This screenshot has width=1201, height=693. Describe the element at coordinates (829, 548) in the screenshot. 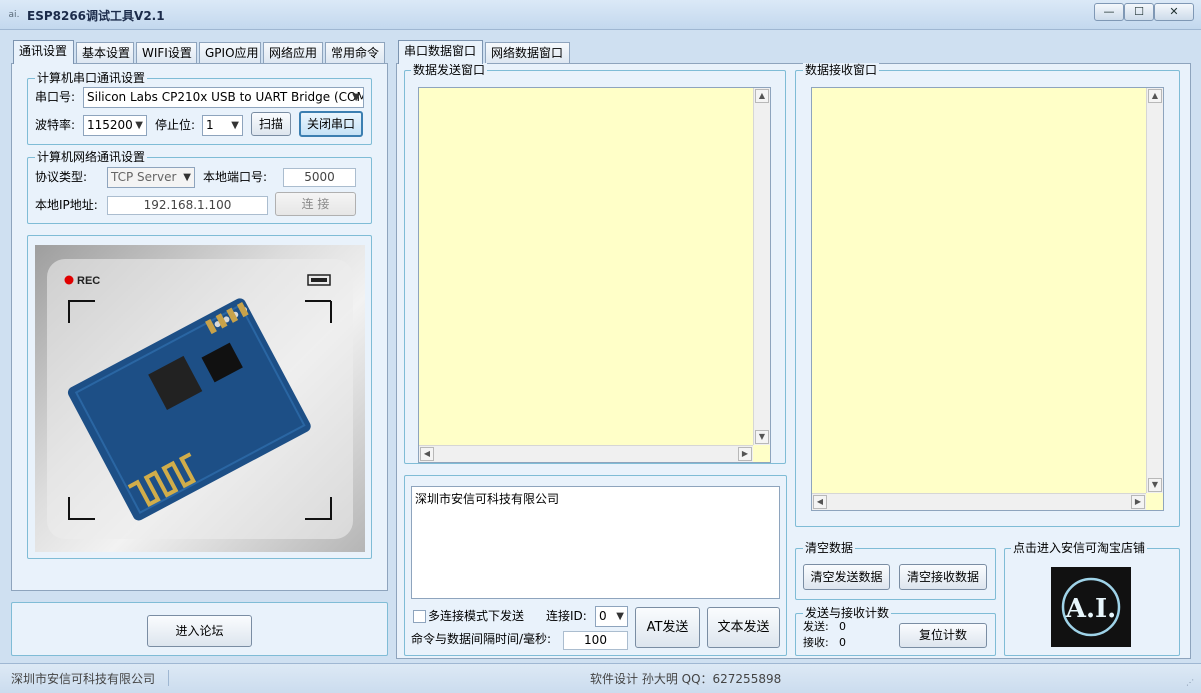

I see `clear-group-title: 清空数据` at that location.